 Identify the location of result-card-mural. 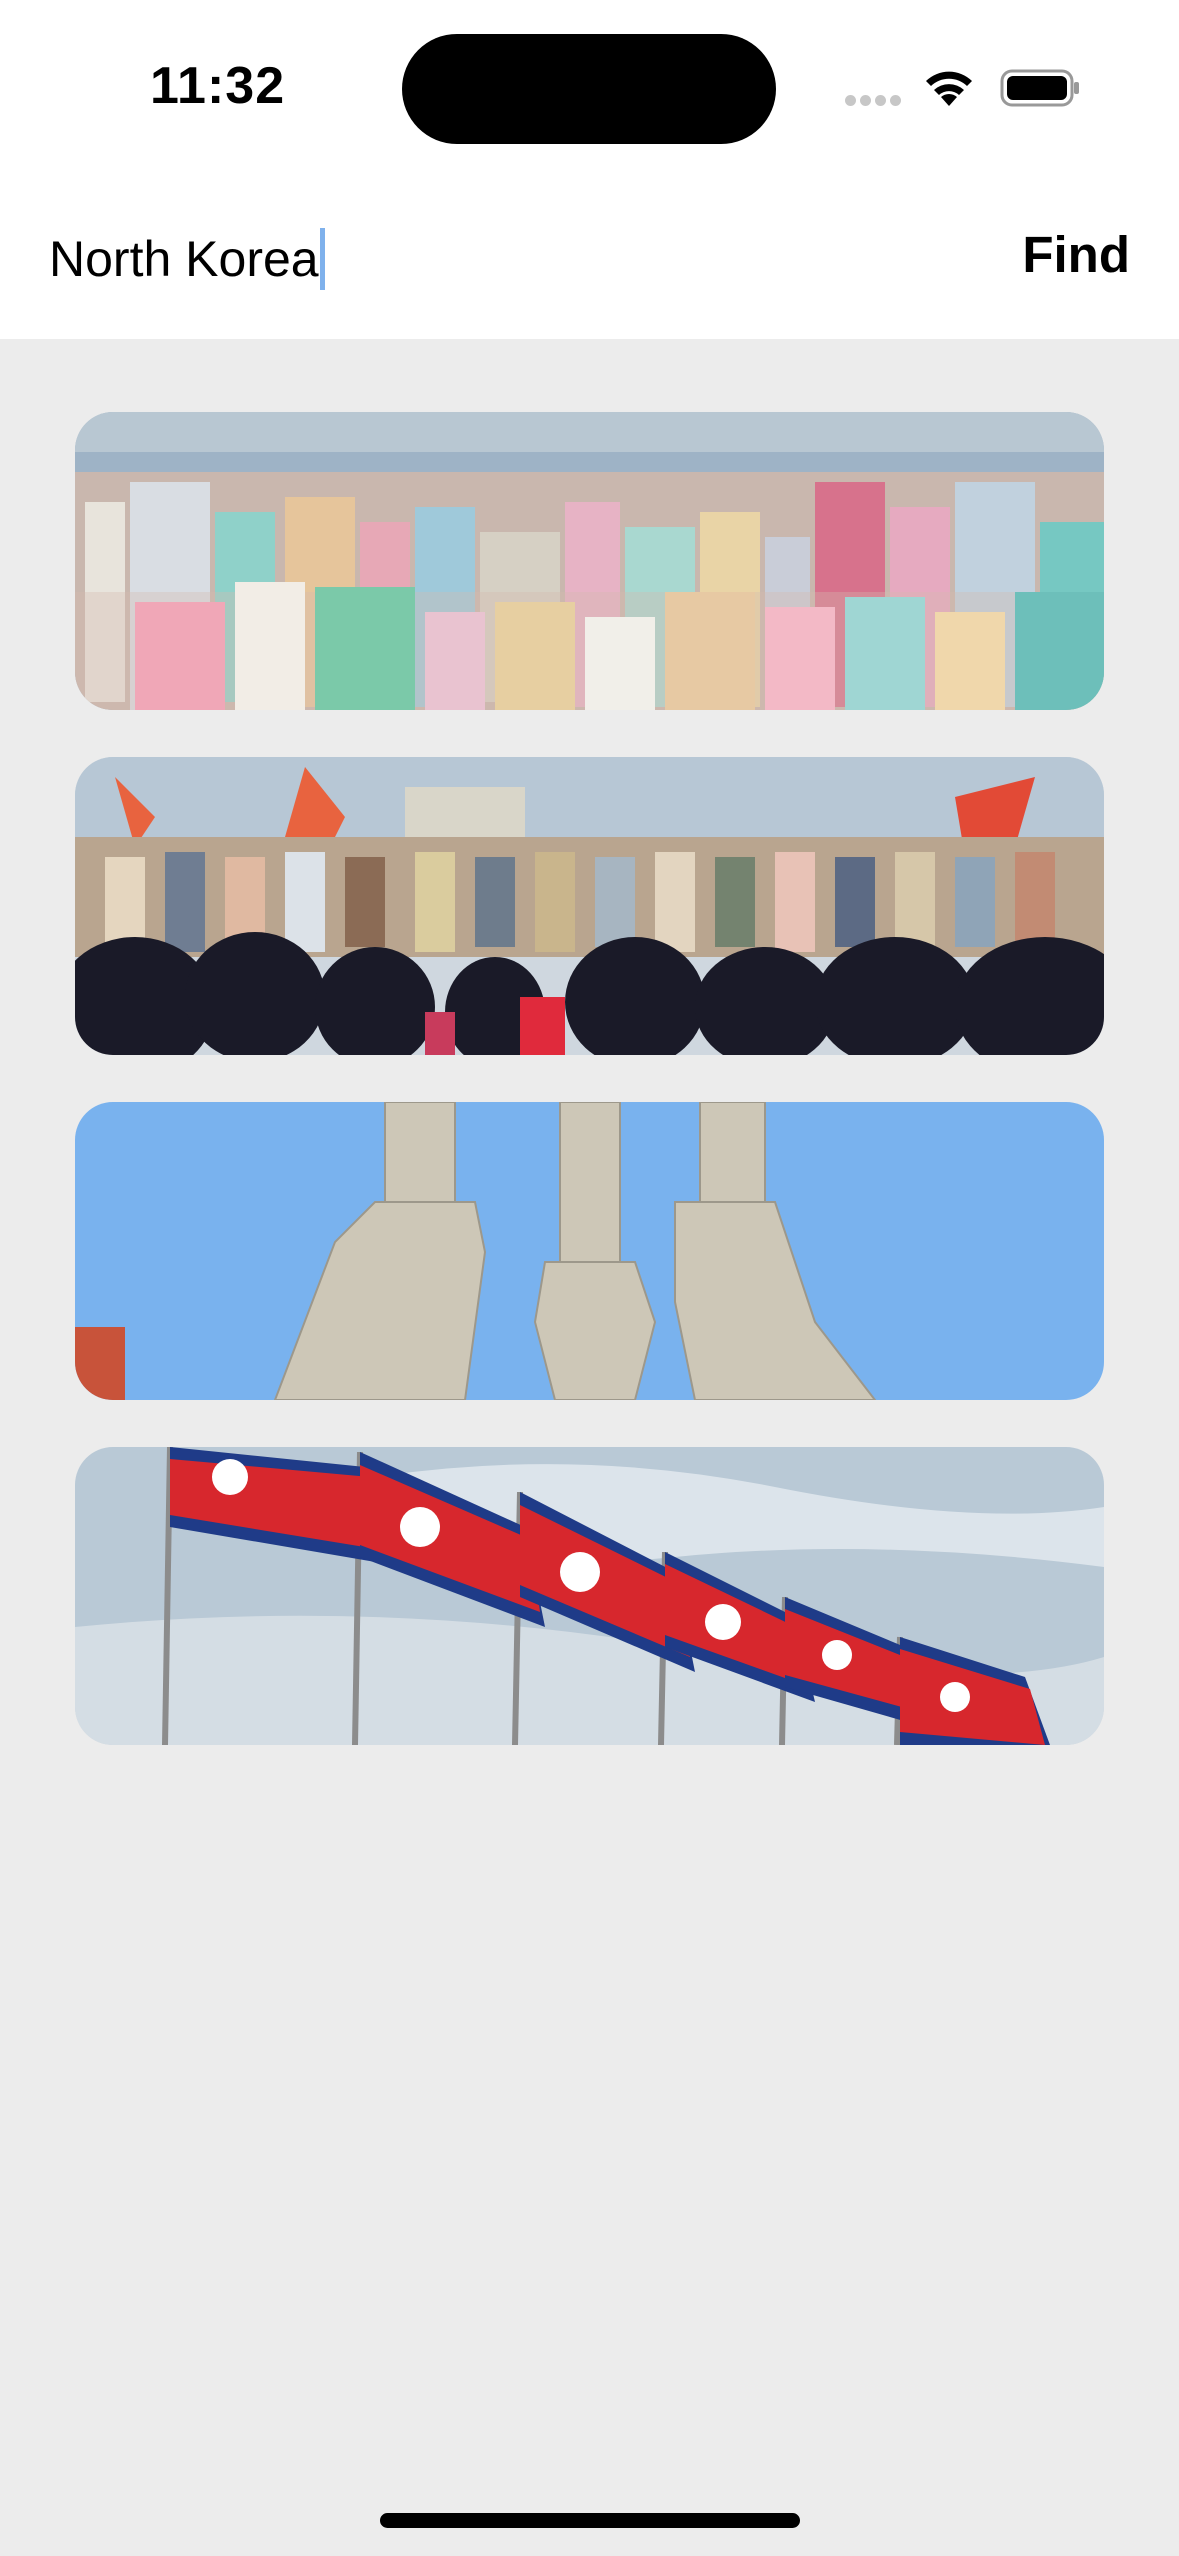
(589, 906).